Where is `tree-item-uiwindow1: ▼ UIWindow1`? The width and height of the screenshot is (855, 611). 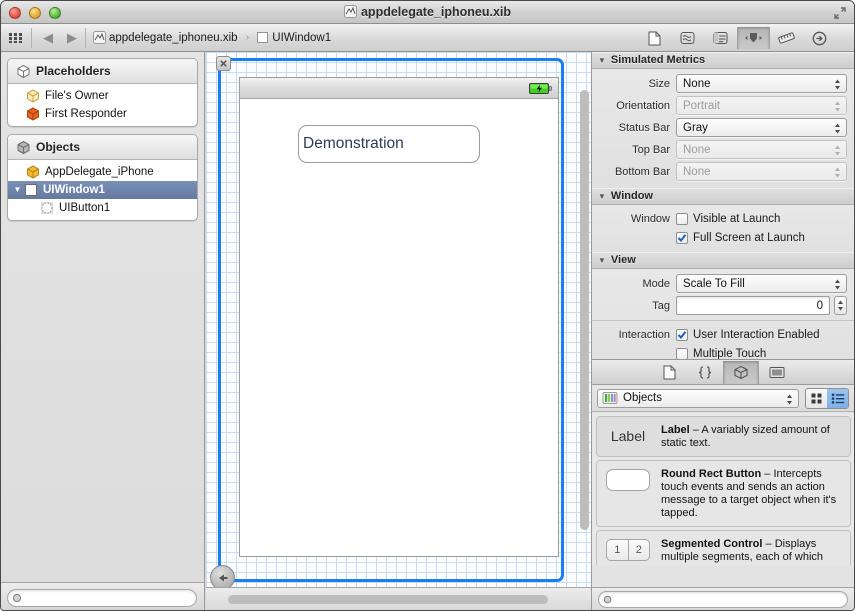 tree-item-uiwindow1: ▼ UIWindow1 is located at coordinates (102, 190).